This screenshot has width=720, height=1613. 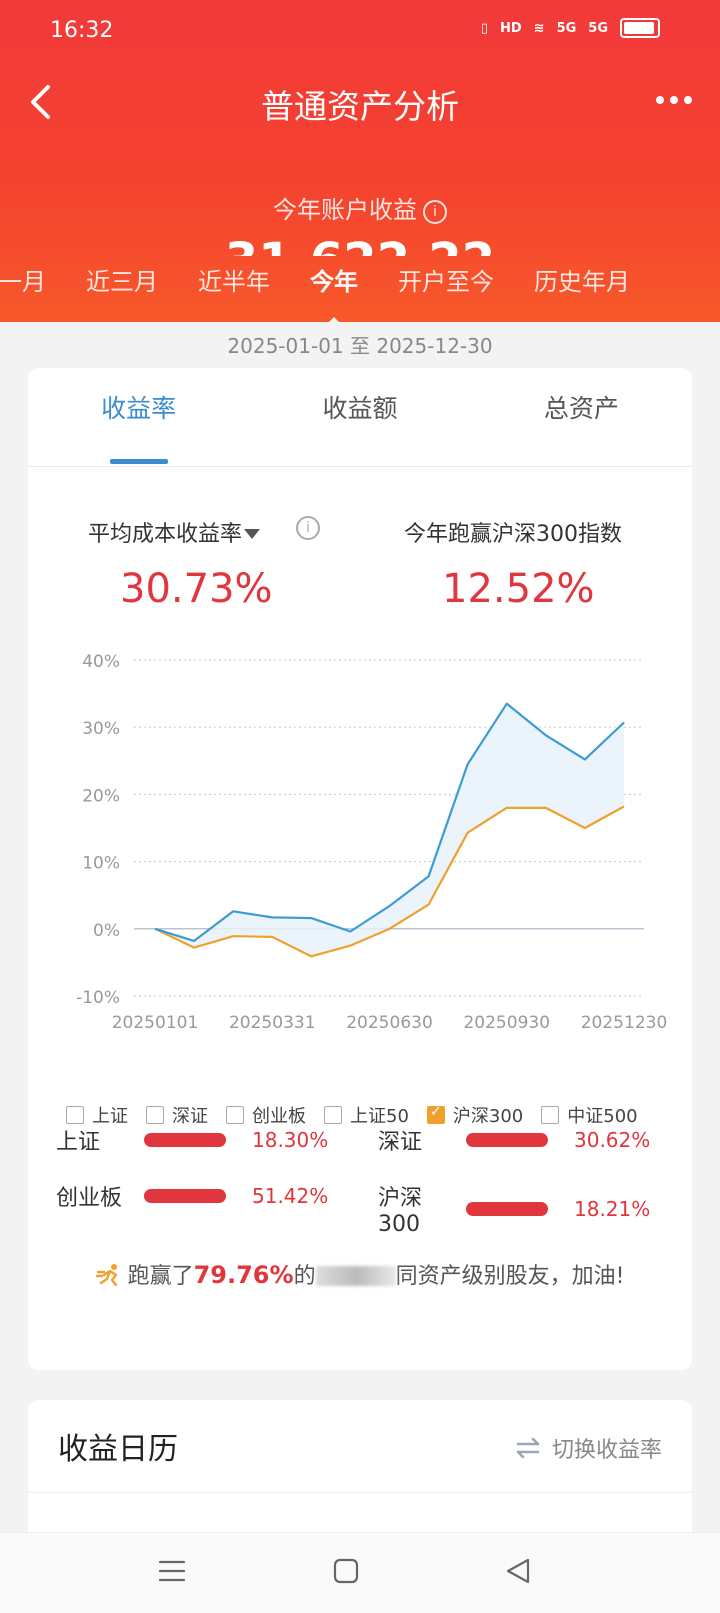 I want to click on vibrate-icon: ▯, so click(x=484, y=28).